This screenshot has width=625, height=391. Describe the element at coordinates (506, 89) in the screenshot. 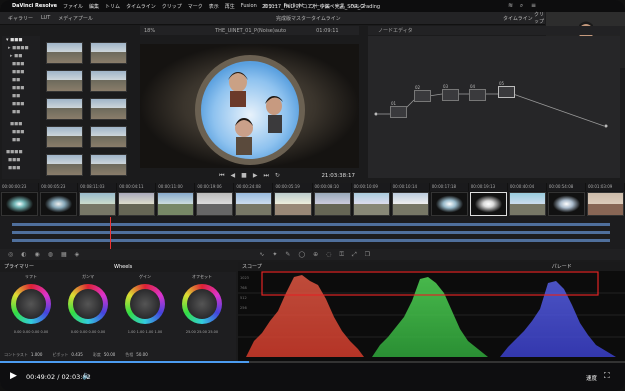

I see `color-node: 05` at that location.